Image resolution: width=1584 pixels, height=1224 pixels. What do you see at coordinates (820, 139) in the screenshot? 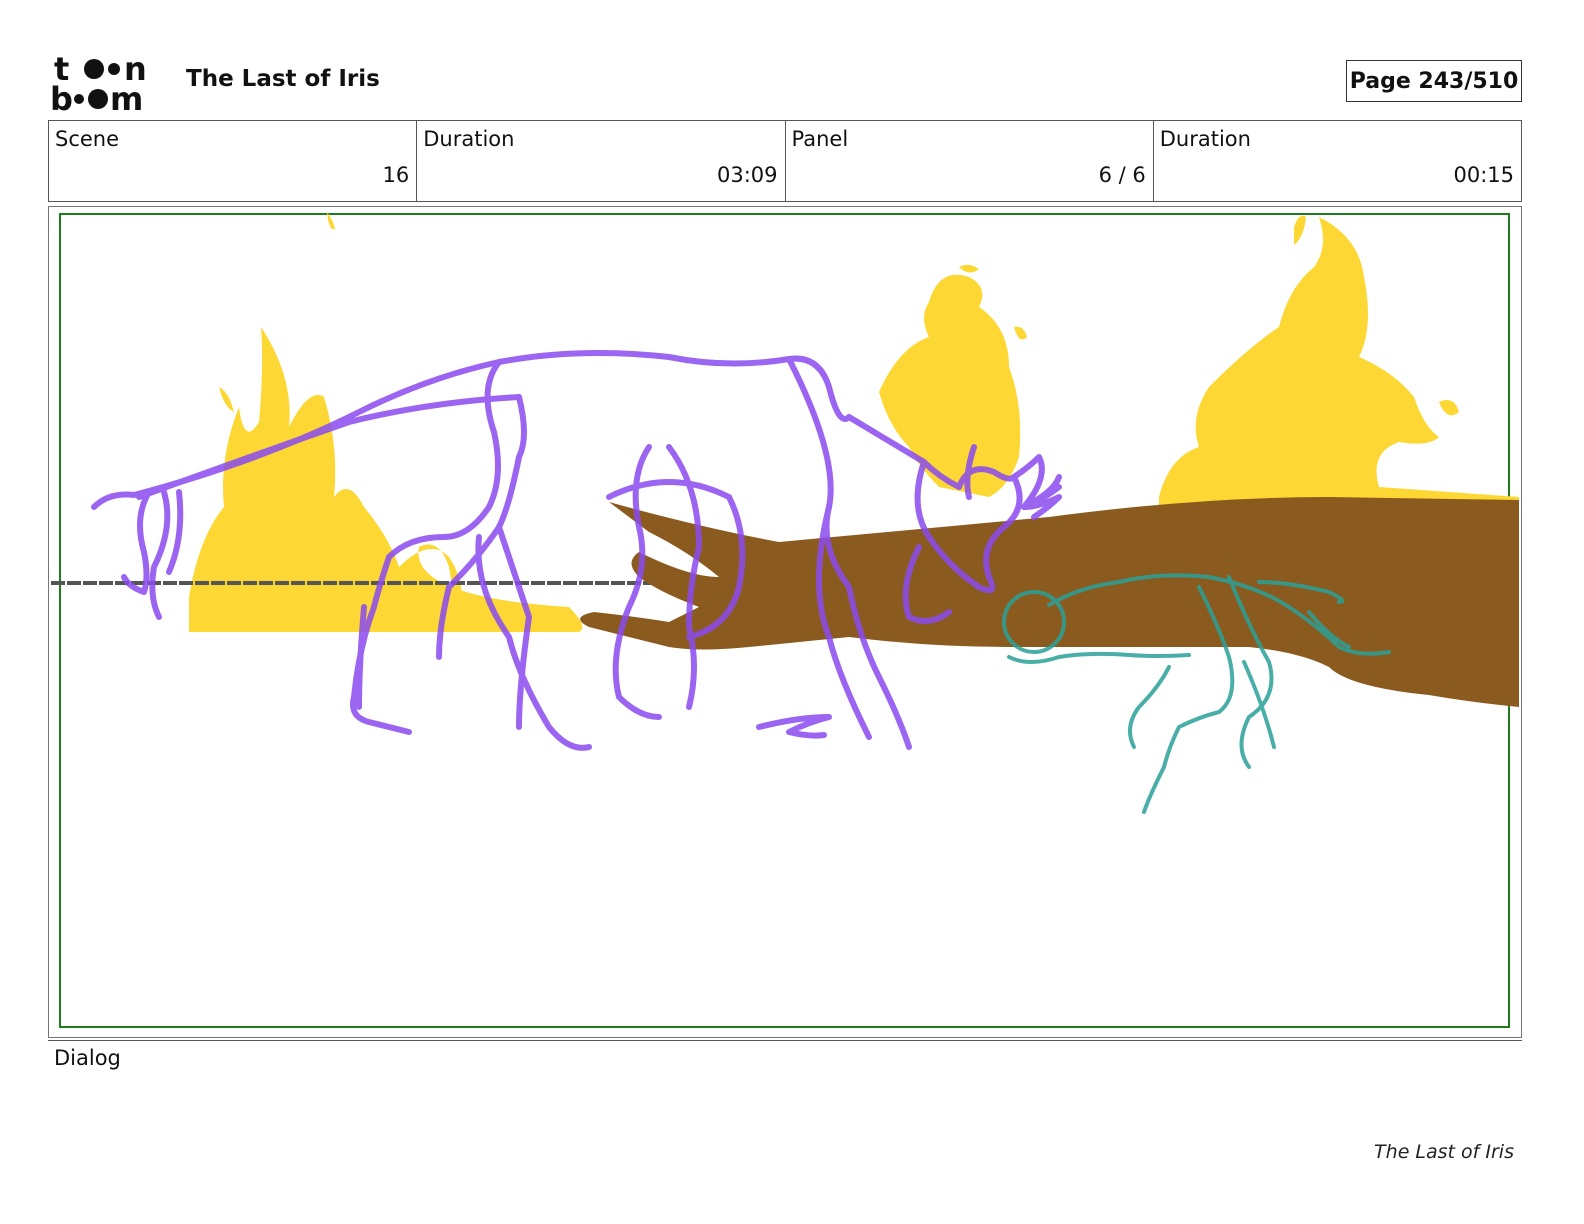
I see `panel-label: Panel` at bounding box center [820, 139].